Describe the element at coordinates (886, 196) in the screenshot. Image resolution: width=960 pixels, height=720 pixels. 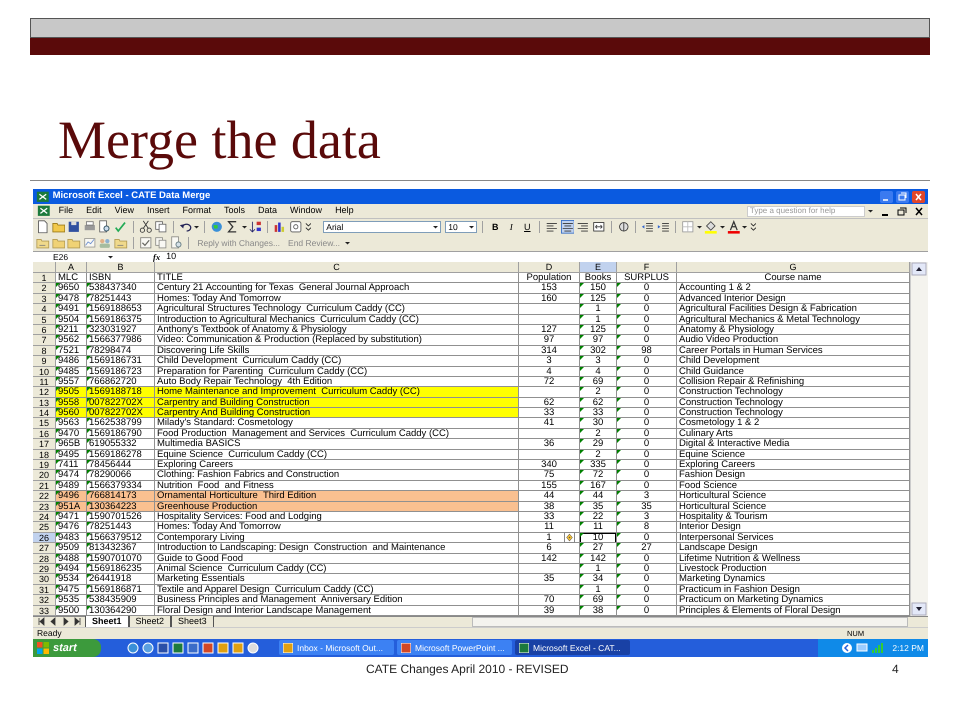
I see `minimize-icon` at that location.